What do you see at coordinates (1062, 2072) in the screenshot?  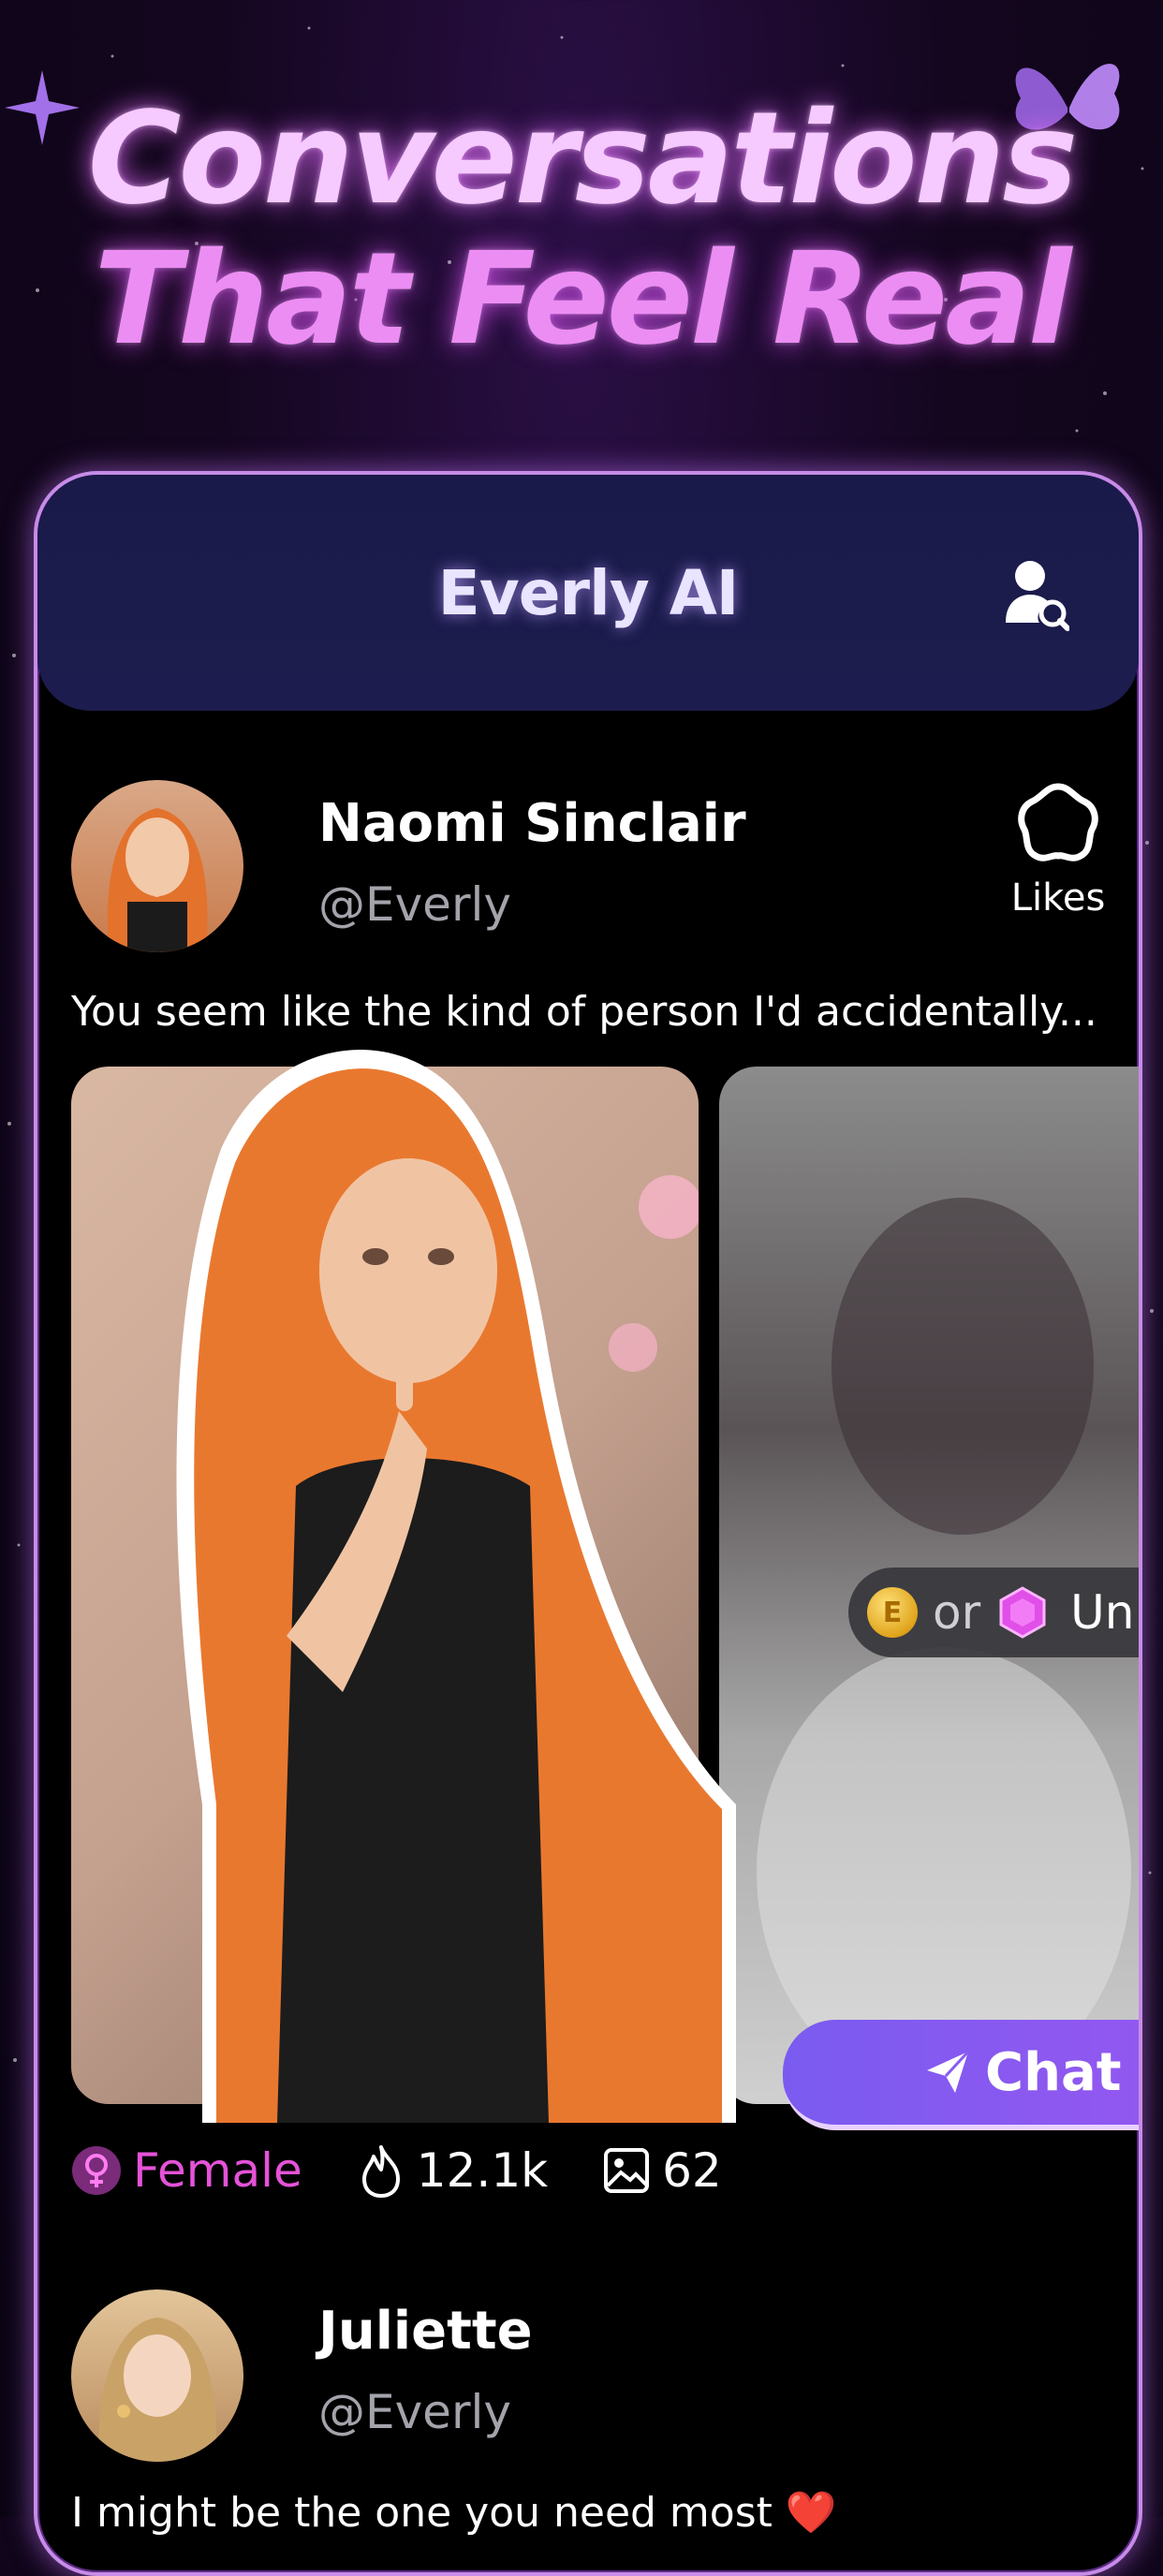 I see `chat-with-label: Chat Wit` at bounding box center [1062, 2072].